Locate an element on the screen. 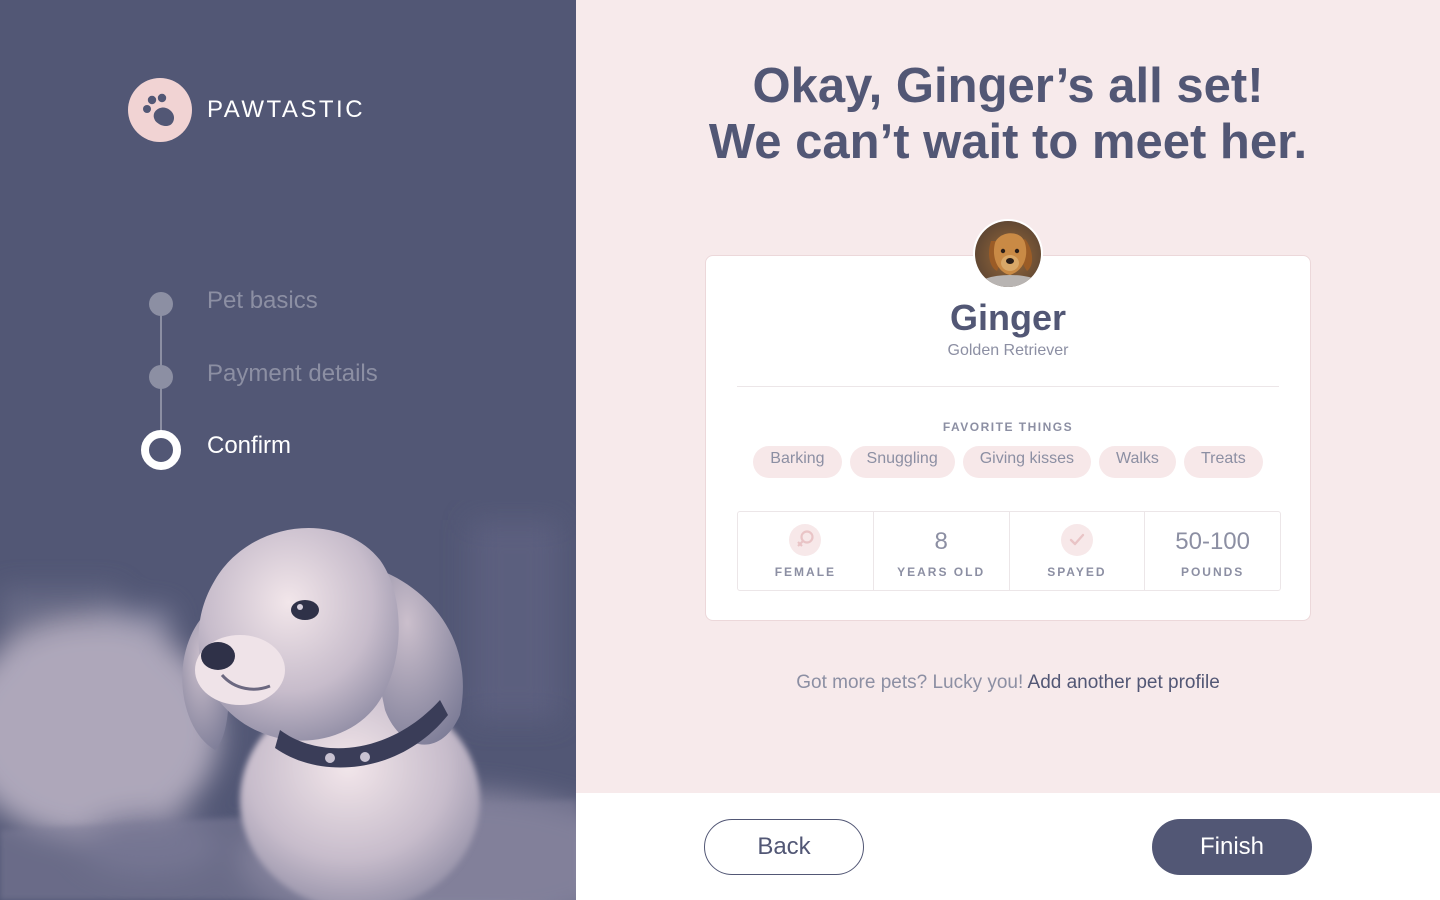 The height and width of the screenshot is (900, 1440). stat-sex: FEMALE is located at coordinates (806, 551).